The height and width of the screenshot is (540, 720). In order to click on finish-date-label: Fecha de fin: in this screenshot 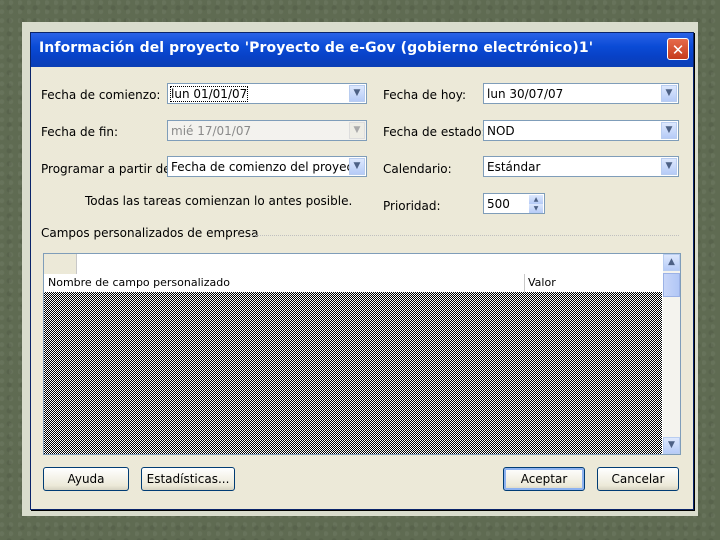, I will do `click(80, 132)`.